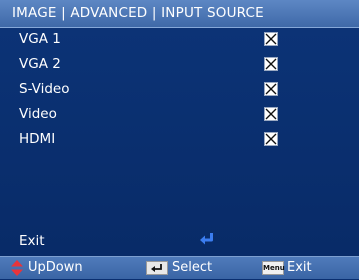  I want to click on source-checkbox-video, so click(271, 114).